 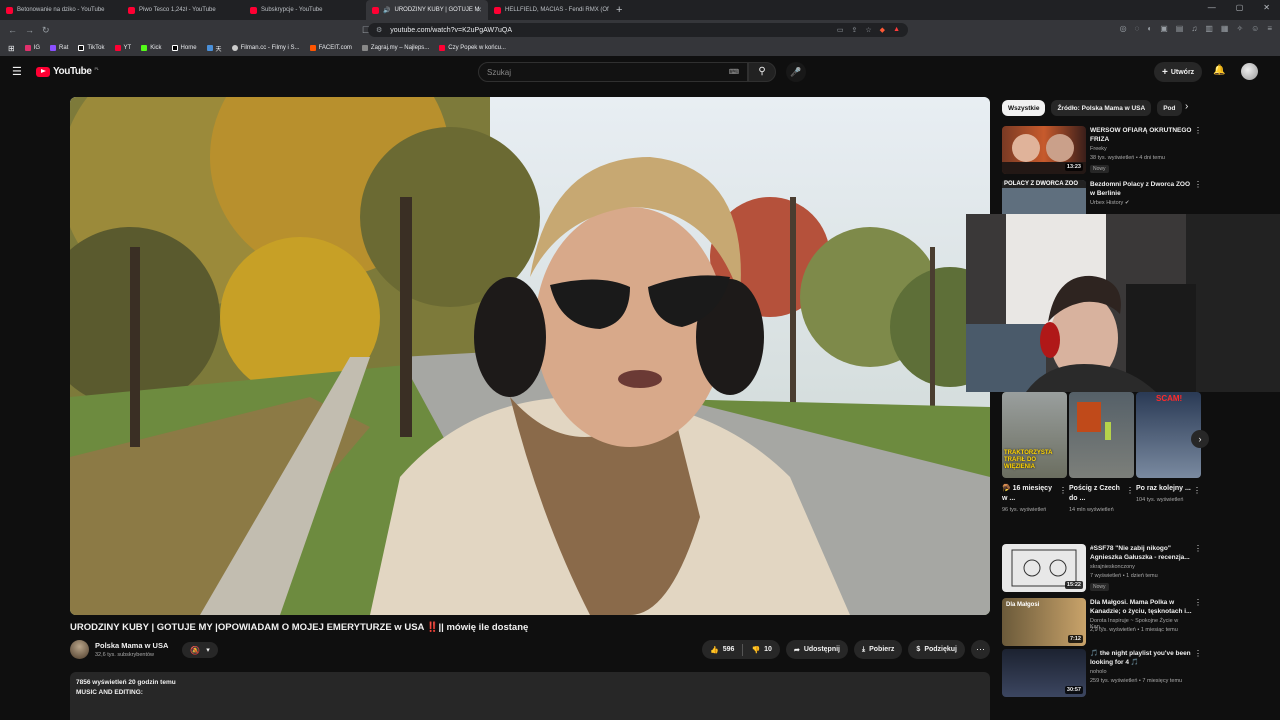 I want to click on browser-tab: Piwo Tesco 1,24zł - YouTube, so click(x=183, y=10).